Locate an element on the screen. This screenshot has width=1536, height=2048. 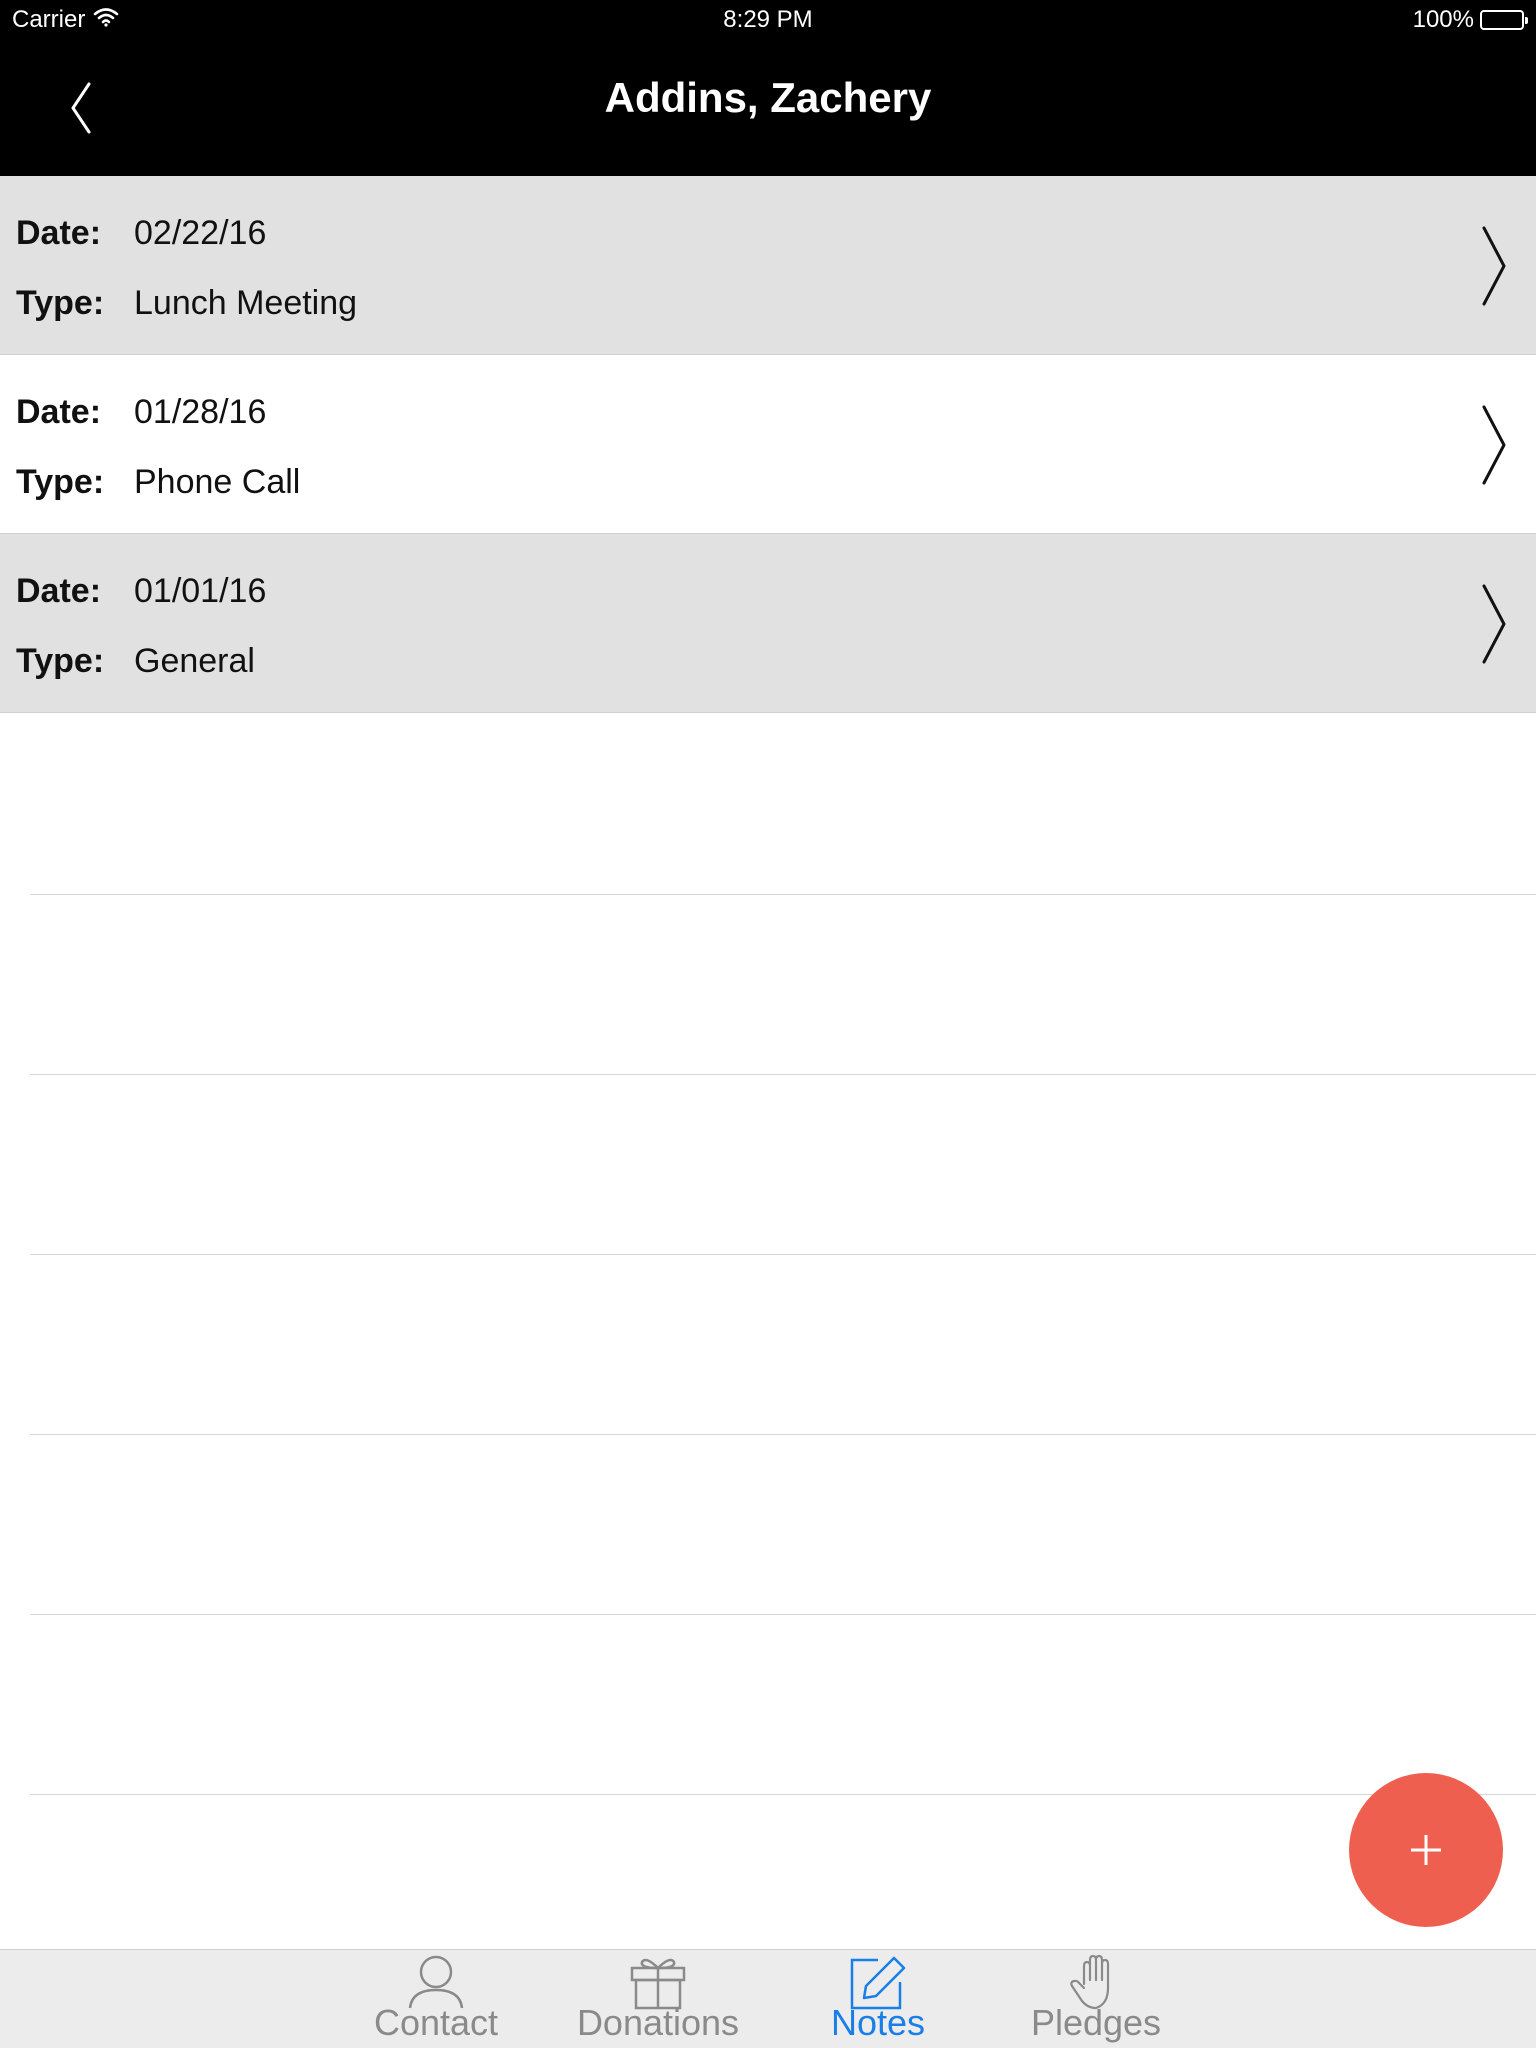
note-date: 01/01/16 is located at coordinates (200, 591).